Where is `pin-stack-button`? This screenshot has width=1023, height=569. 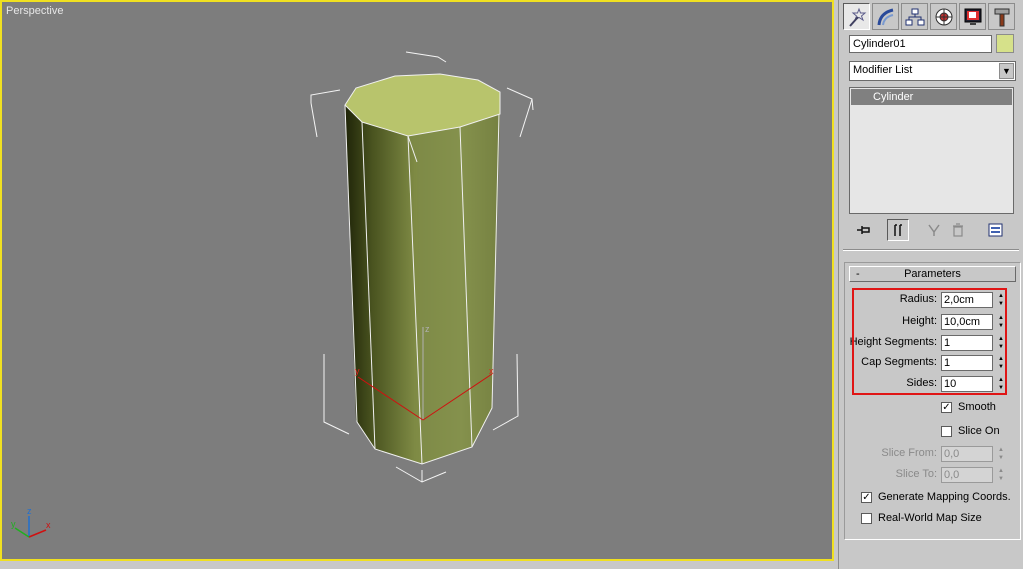 pin-stack-button is located at coordinates (864, 230).